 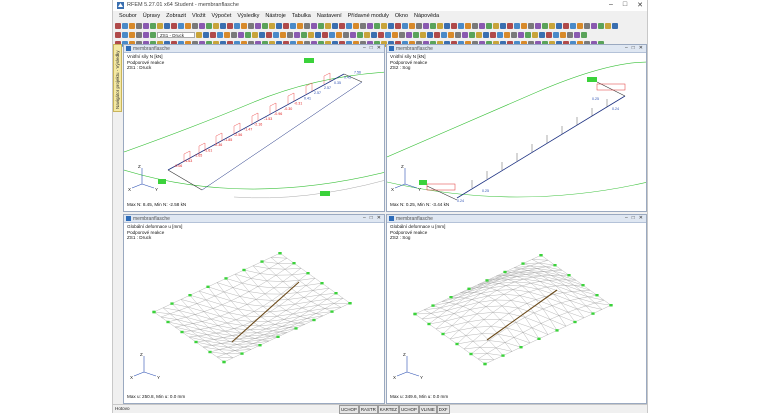 What do you see at coordinates (329, 16) in the screenshot?
I see `menu-nastaveni: Nastavení` at bounding box center [329, 16].